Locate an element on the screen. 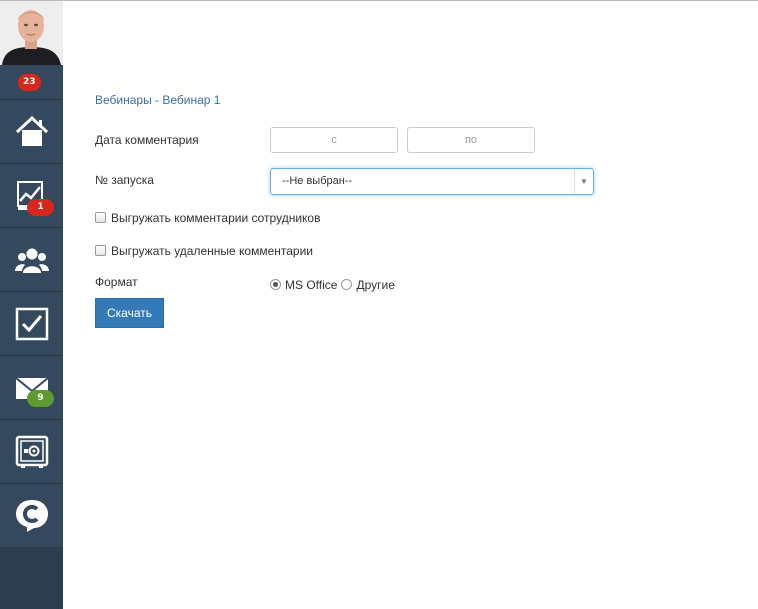  export-employees-row: Выгружать комментарии сотрудников is located at coordinates (207, 218).